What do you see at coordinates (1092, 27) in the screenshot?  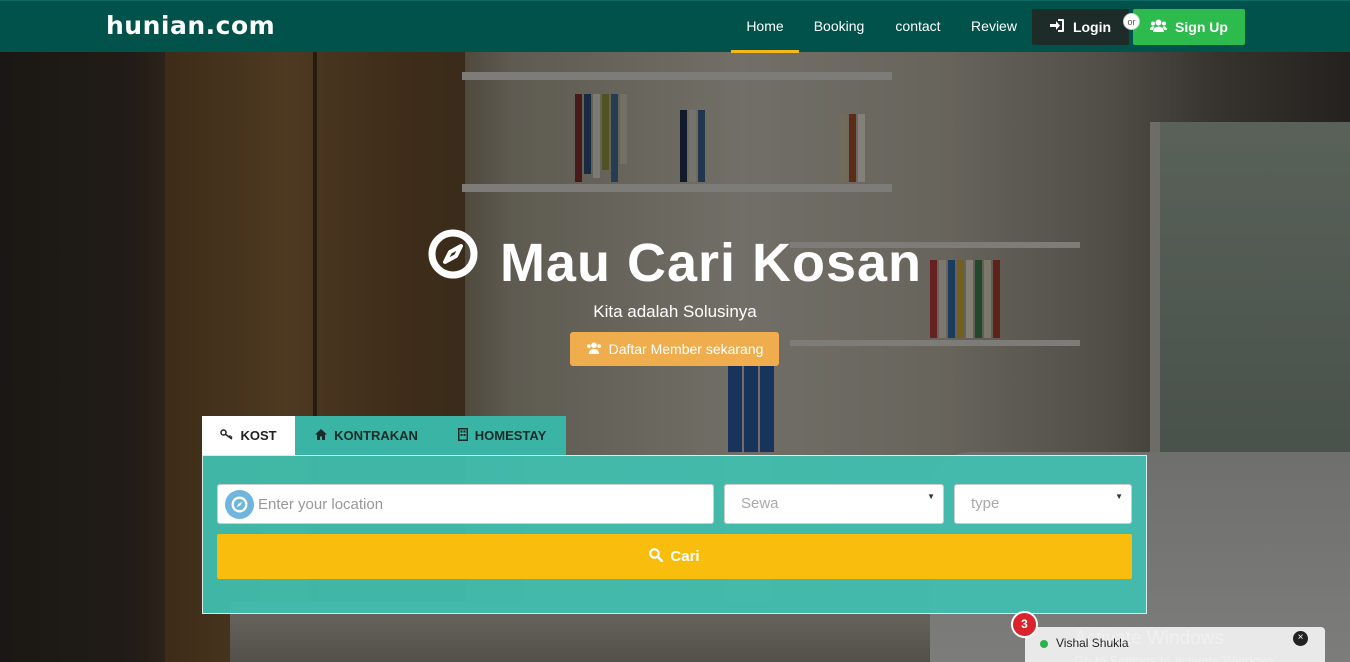 I see `login-label: Login` at bounding box center [1092, 27].